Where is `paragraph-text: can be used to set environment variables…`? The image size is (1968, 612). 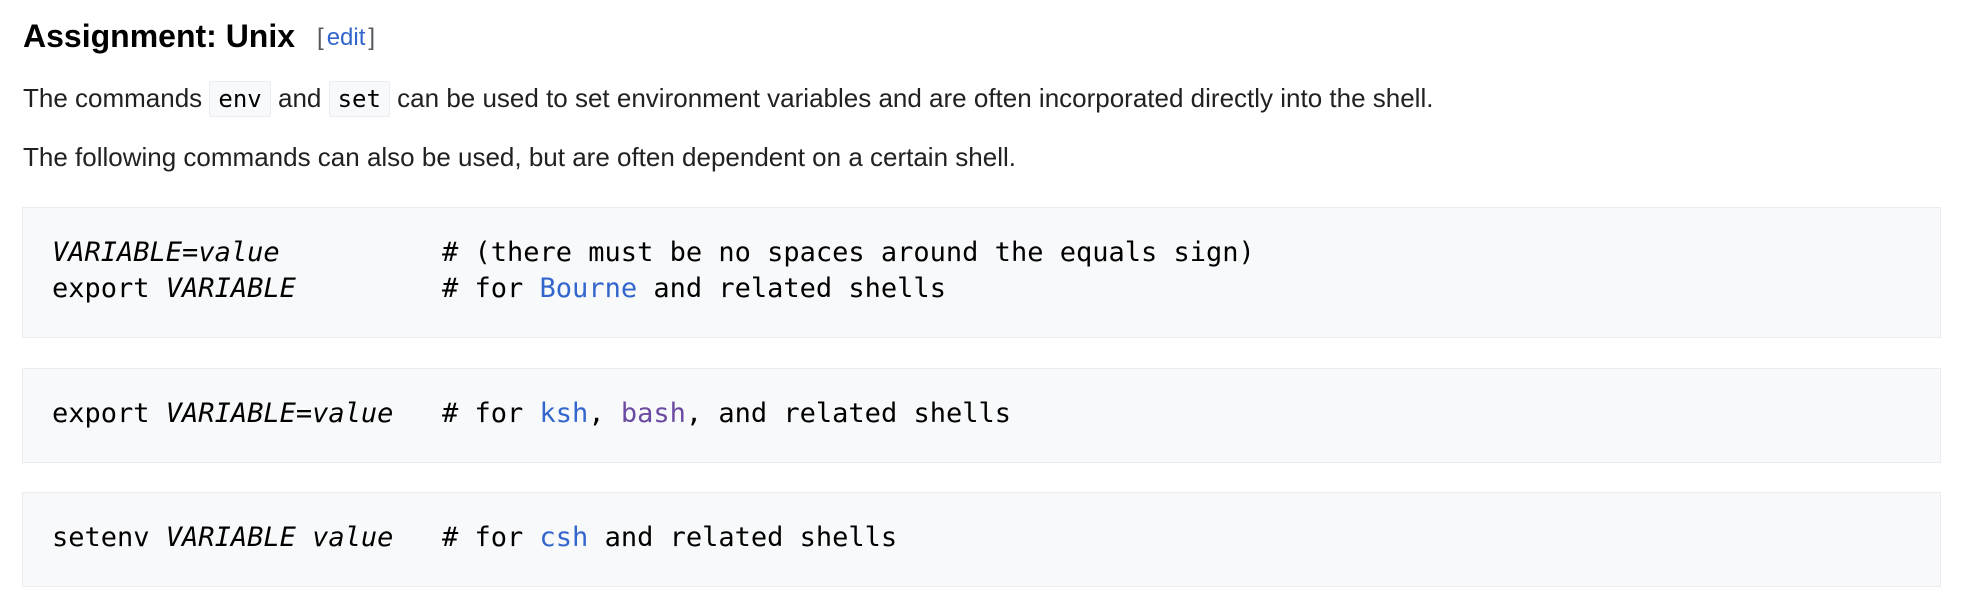 paragraph-text: can be used to set environment variables… is located at coordinates (911, 98).